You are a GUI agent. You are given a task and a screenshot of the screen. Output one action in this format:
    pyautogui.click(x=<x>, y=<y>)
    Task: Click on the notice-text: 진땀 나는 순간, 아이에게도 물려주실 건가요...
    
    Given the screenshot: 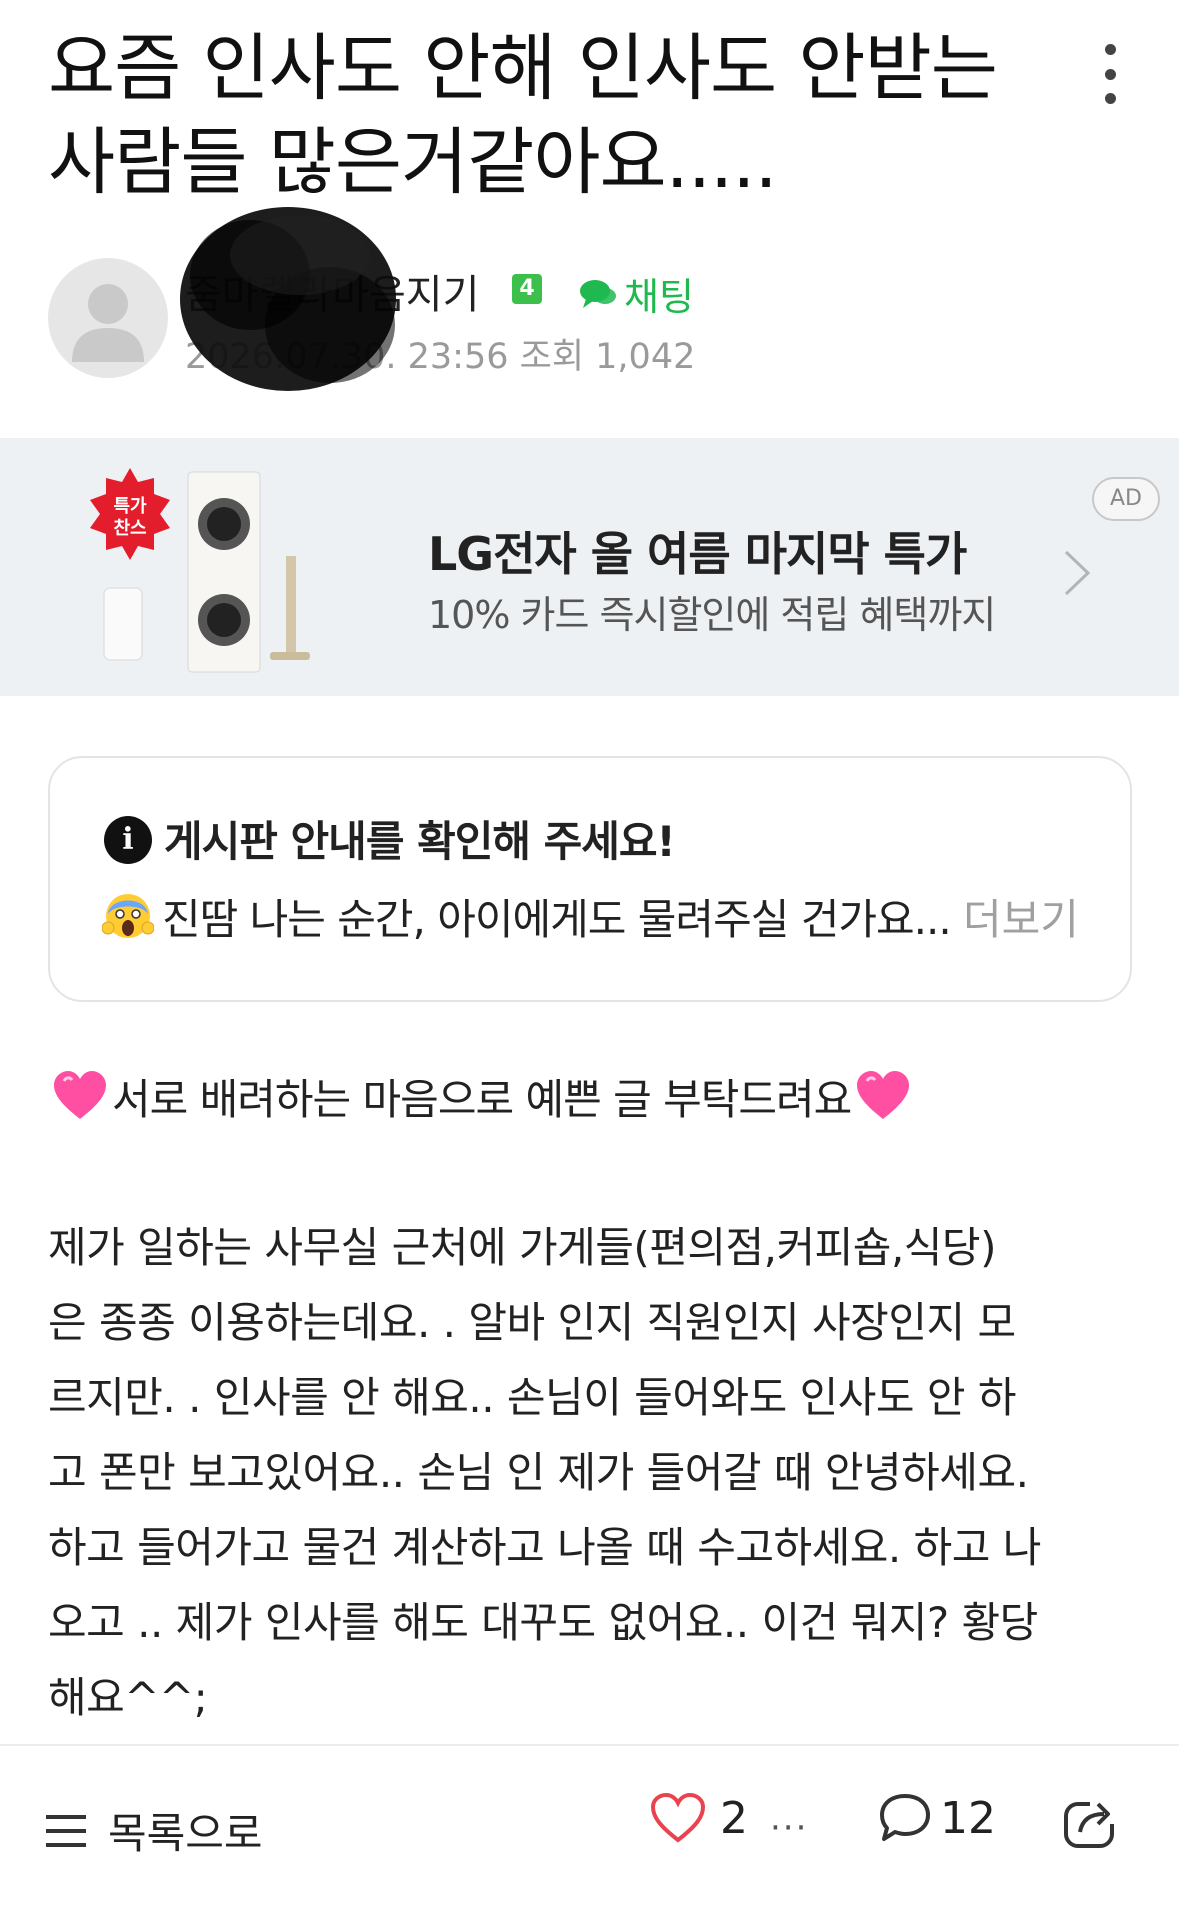 What is the action you would take?
    pyautogui.click(x=557, y=919)
    